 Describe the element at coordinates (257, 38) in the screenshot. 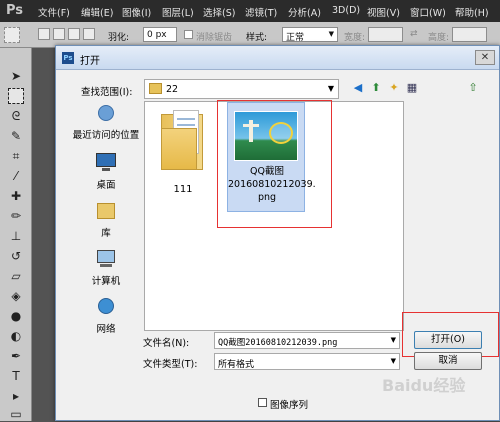

I see `style-label: 样式:` at that location.